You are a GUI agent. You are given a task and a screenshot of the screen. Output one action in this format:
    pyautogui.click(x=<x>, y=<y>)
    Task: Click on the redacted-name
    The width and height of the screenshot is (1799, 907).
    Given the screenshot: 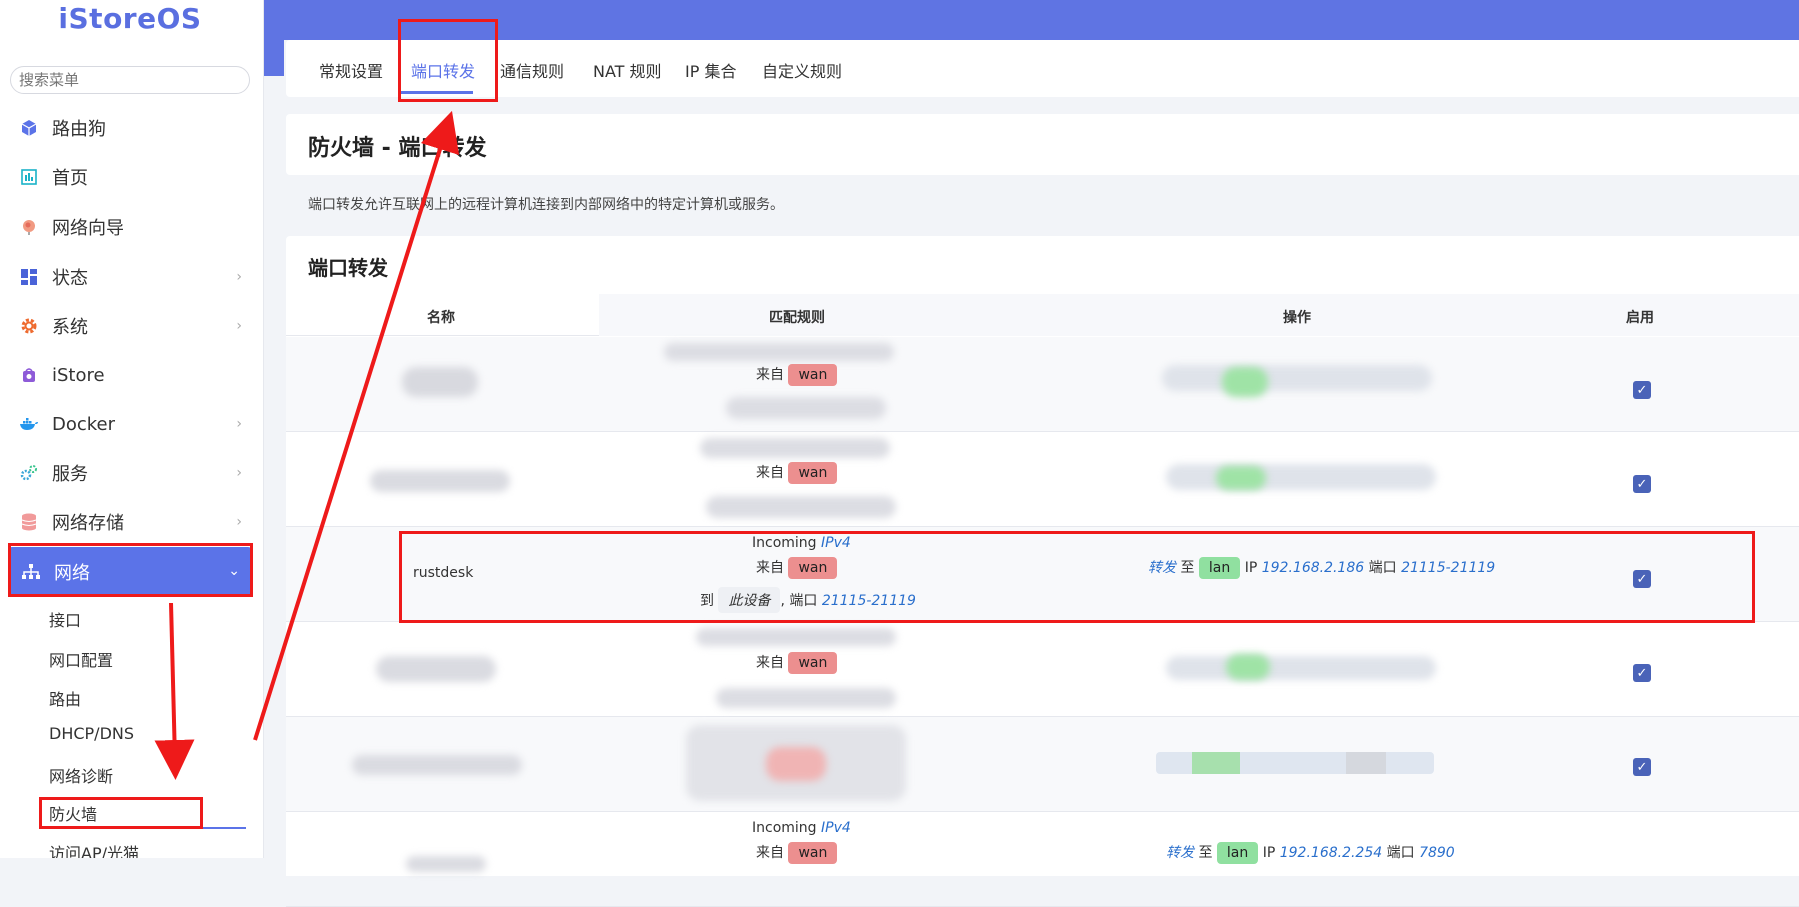 What is the action you would take?
    pyautogui.click(x=446, y=864)
    